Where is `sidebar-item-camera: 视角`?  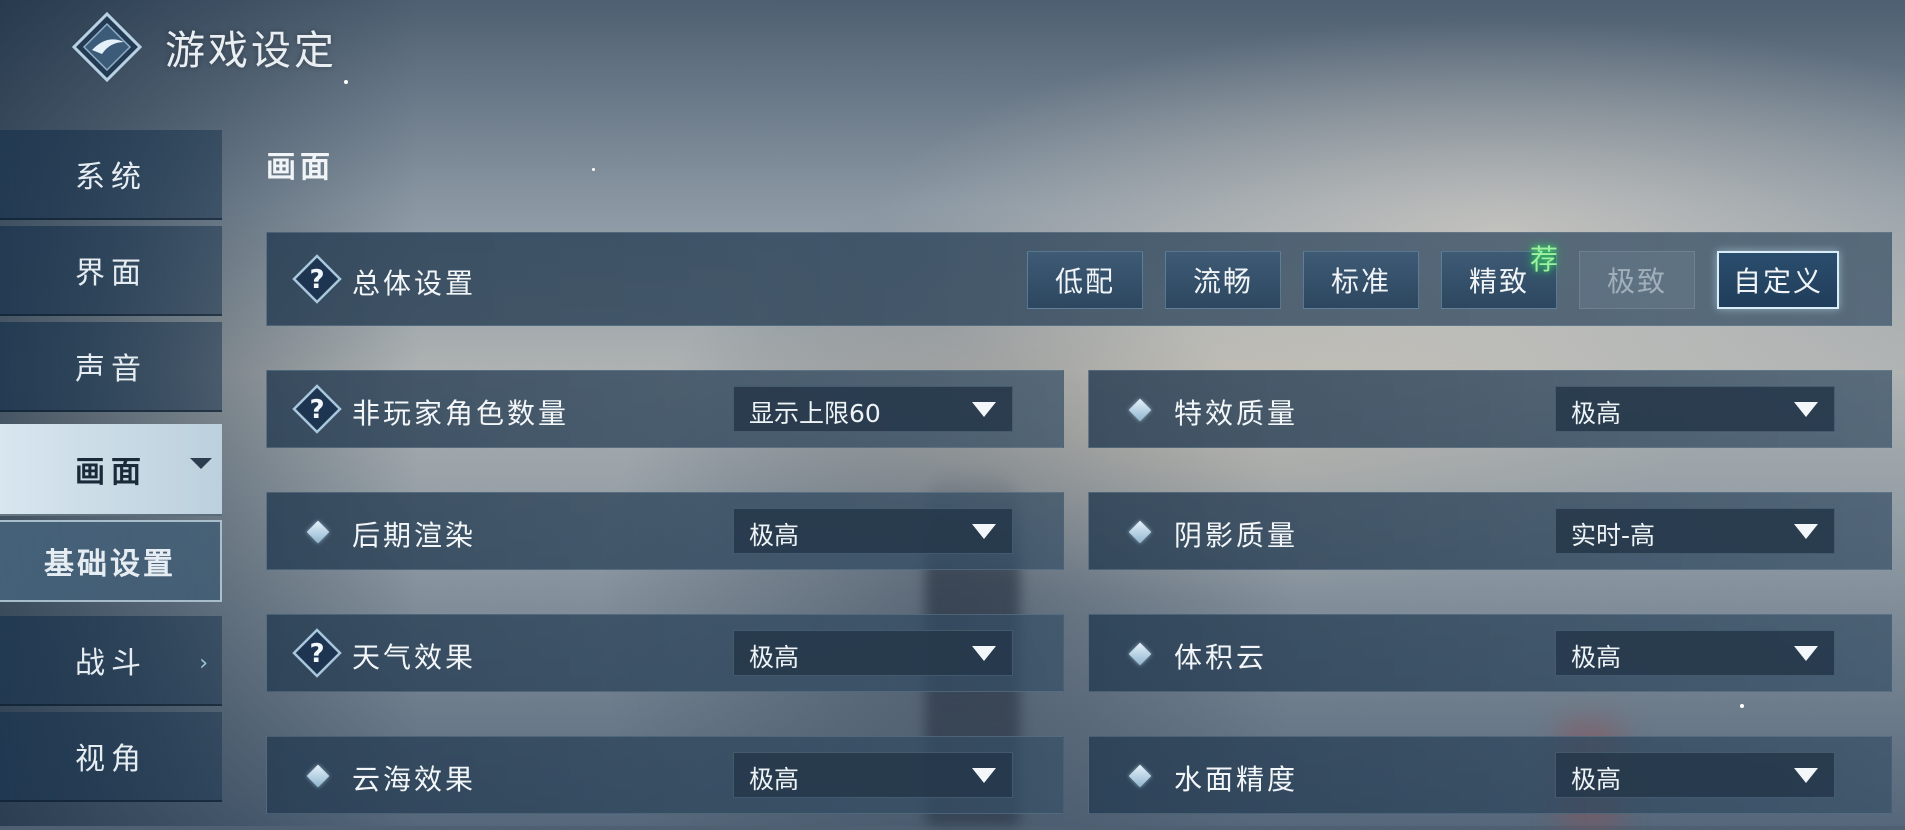 sidebar-item-camera: 视角 is located at coordinates (111, 757).